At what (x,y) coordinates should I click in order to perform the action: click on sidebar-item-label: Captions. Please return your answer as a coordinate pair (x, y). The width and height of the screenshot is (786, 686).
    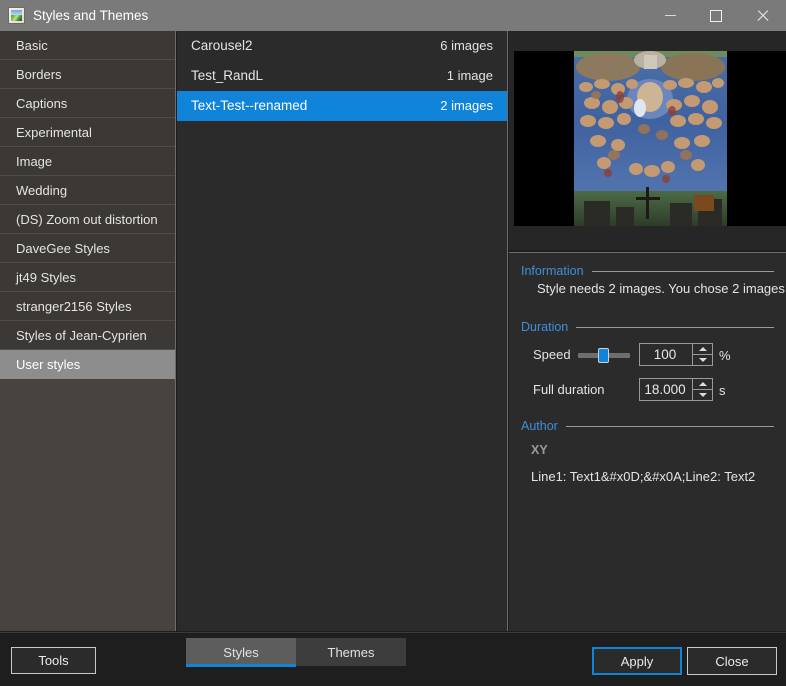
    Looking at the image, I should click on (42, 103).